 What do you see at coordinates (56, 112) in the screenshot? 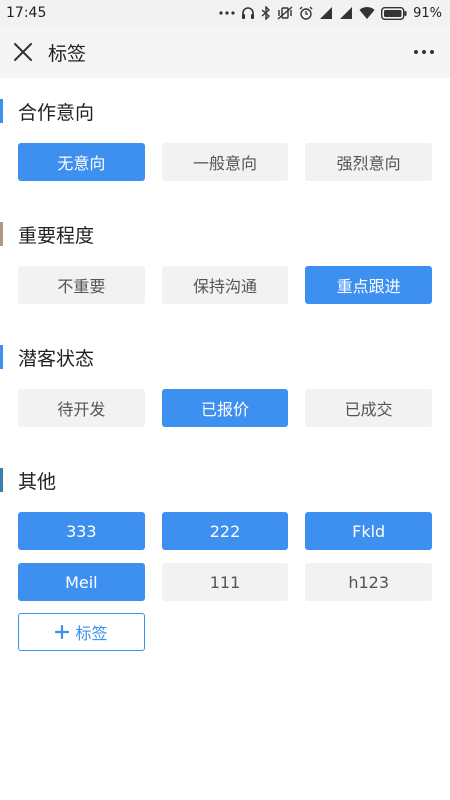
I see `section-title: 合作意向` at bounding box center [56, 112].